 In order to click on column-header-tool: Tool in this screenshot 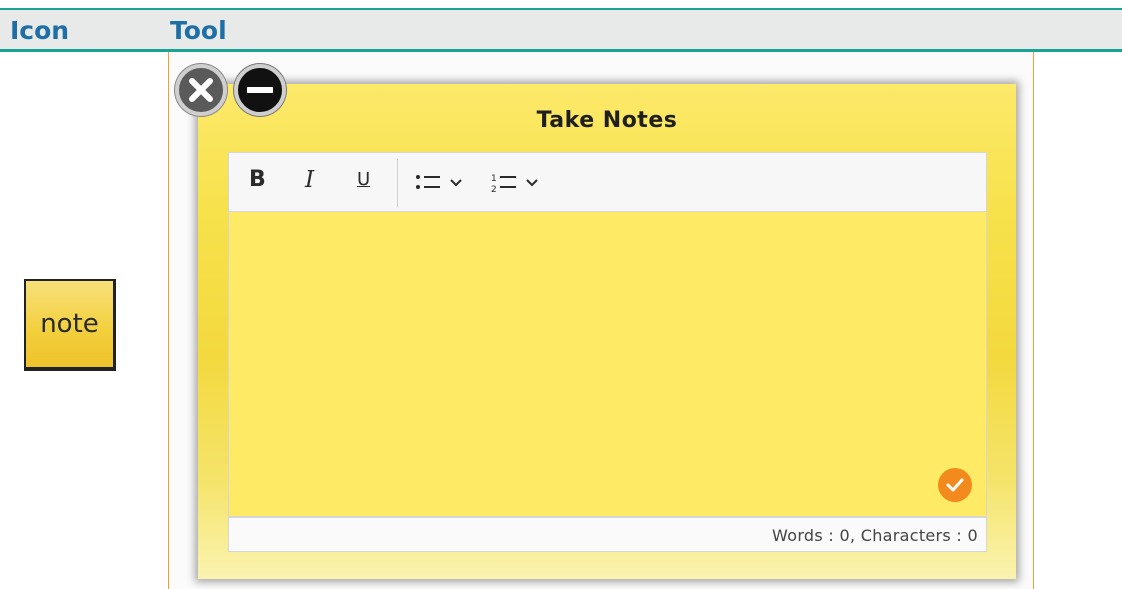, I will do `click(198, 30)`.